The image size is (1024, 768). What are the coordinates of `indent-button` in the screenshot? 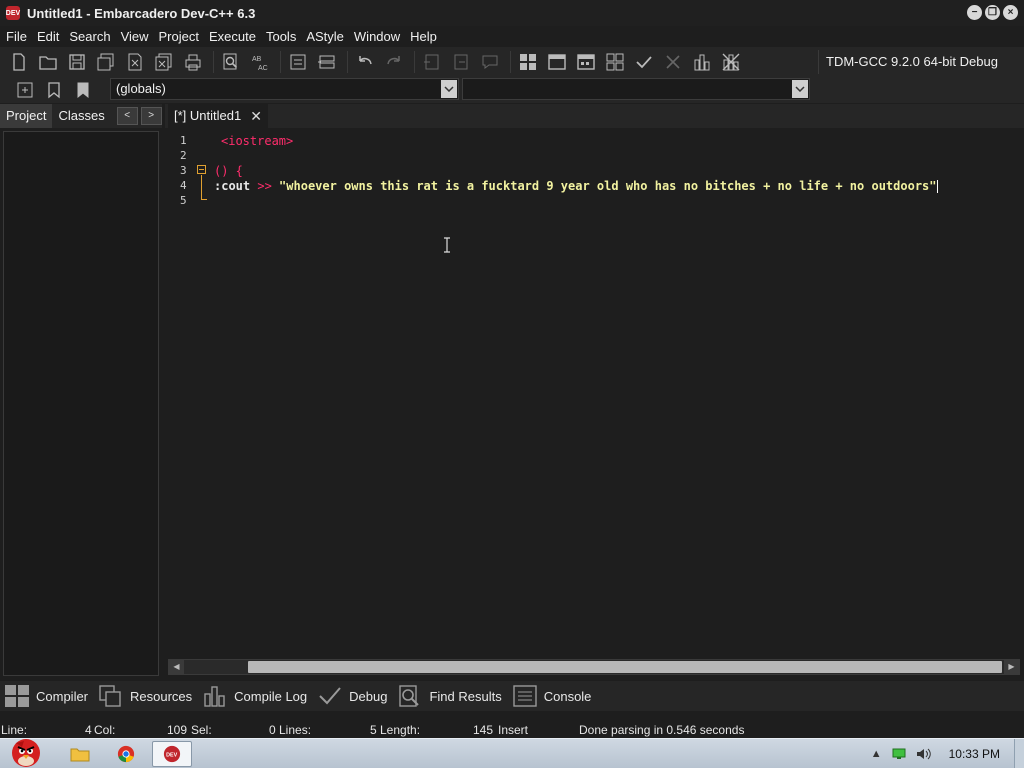 It's located at (298, 62).